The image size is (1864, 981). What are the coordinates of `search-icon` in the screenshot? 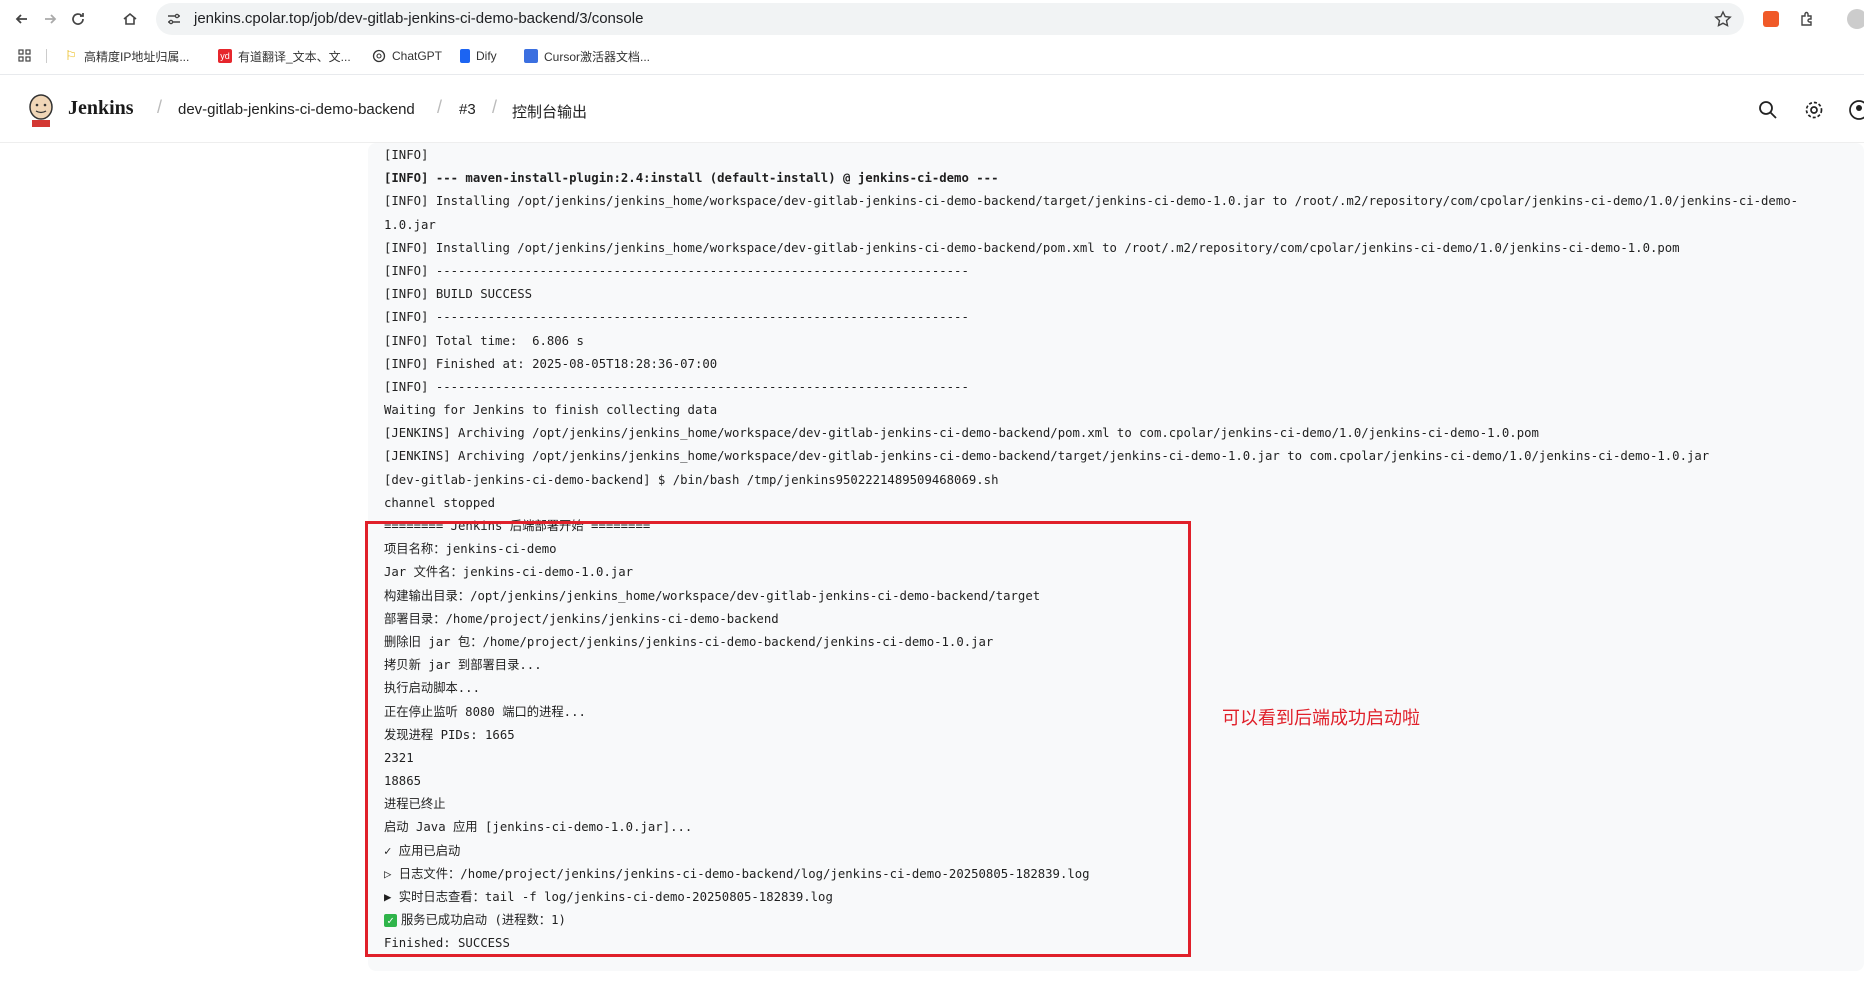 It's located at (1768, 110).